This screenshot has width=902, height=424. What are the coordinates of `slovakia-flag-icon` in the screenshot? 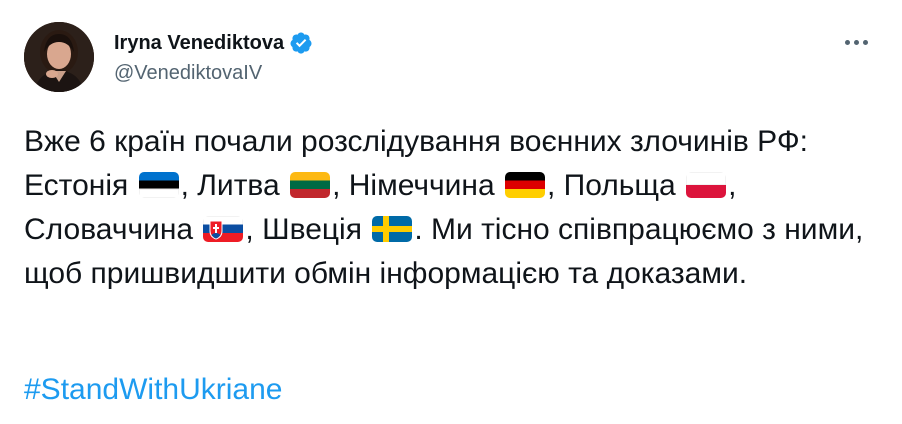 It's located at (223, 229).